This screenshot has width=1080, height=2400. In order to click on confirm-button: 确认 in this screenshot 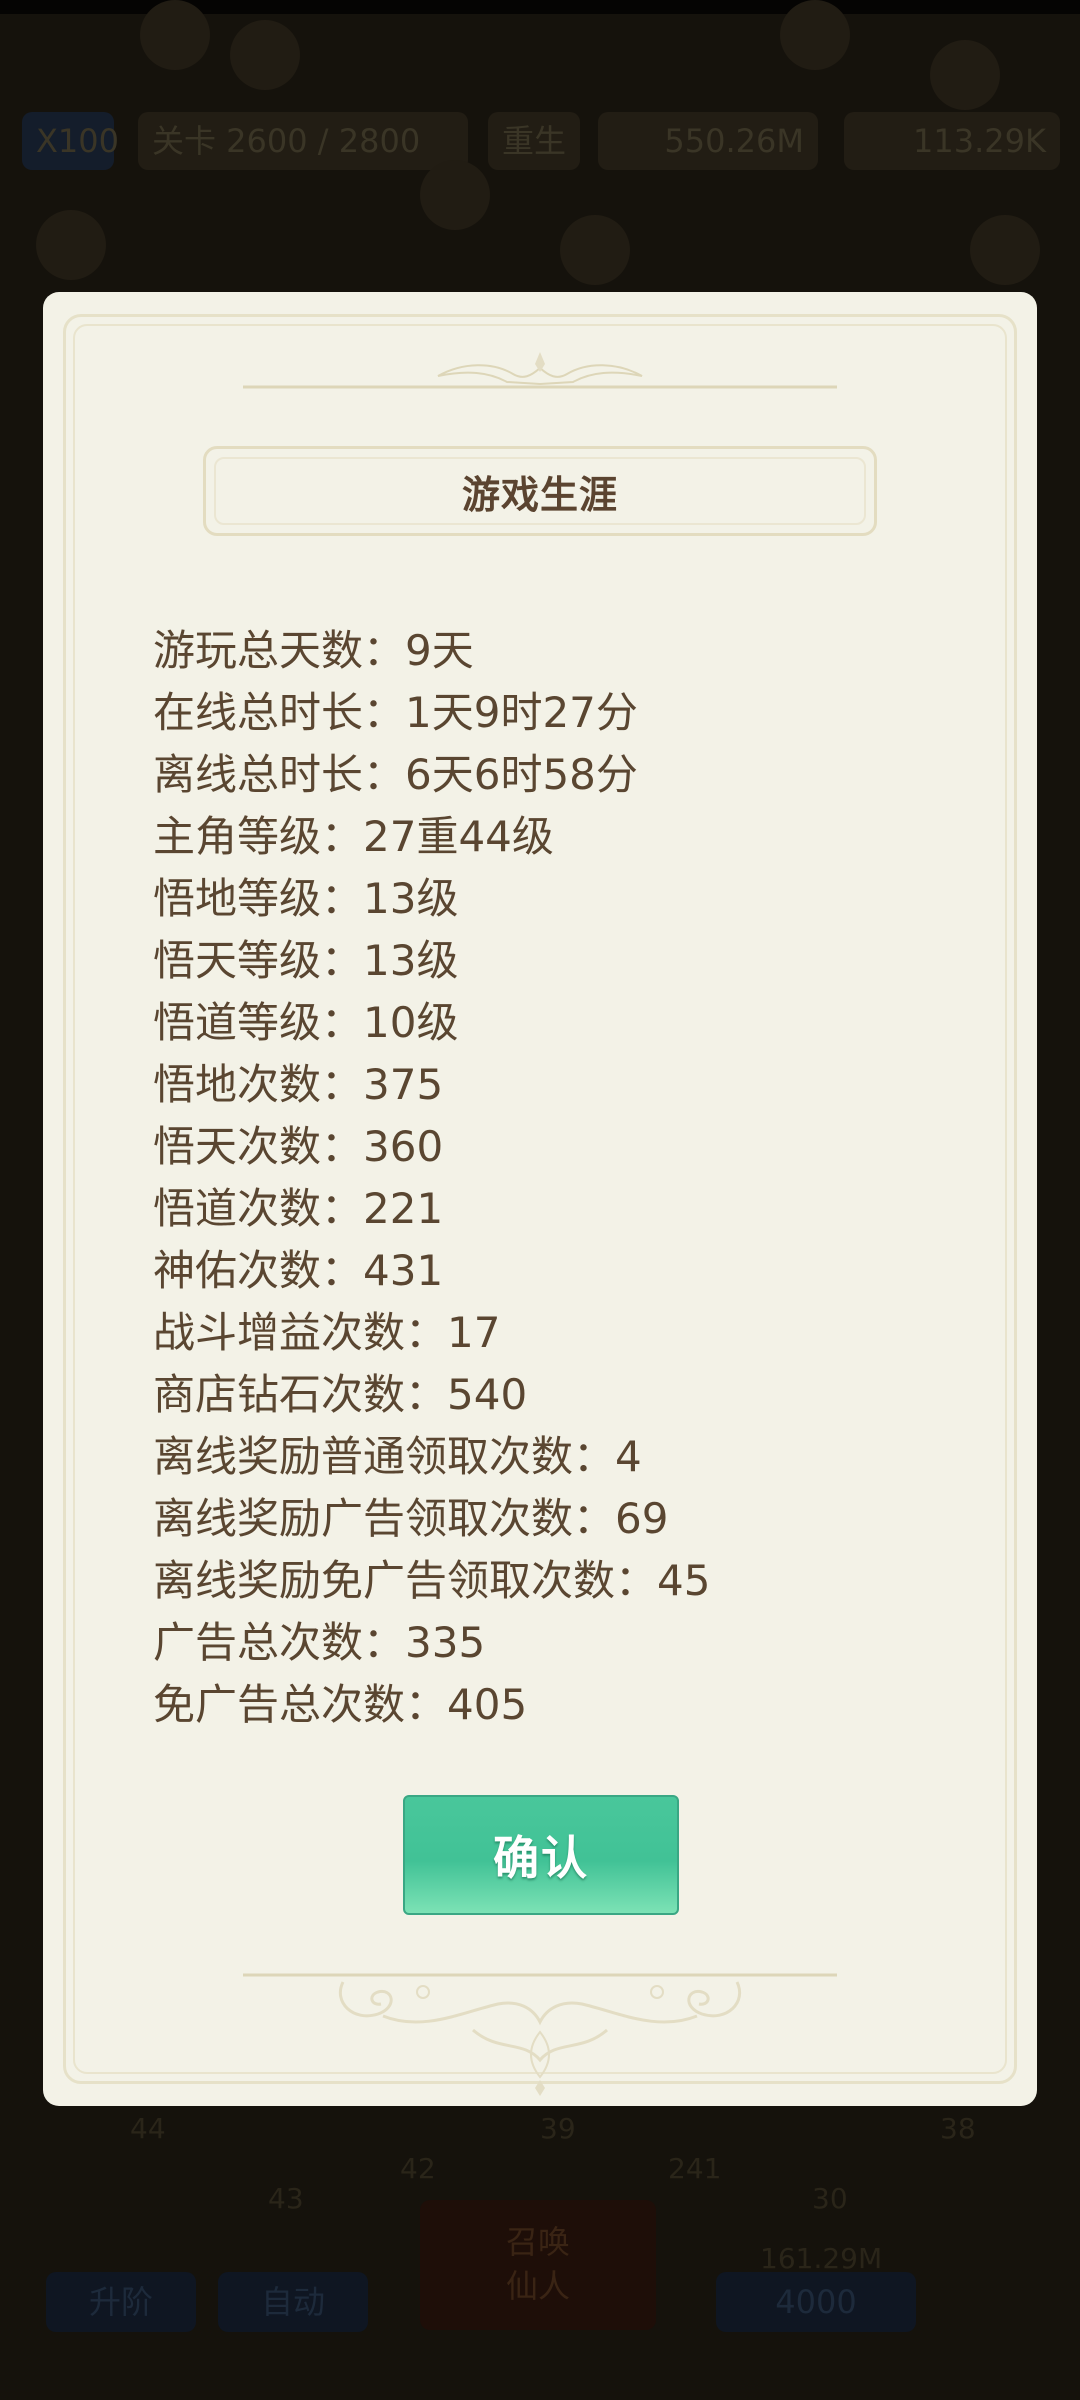, I will do `click(541, 1855)`.